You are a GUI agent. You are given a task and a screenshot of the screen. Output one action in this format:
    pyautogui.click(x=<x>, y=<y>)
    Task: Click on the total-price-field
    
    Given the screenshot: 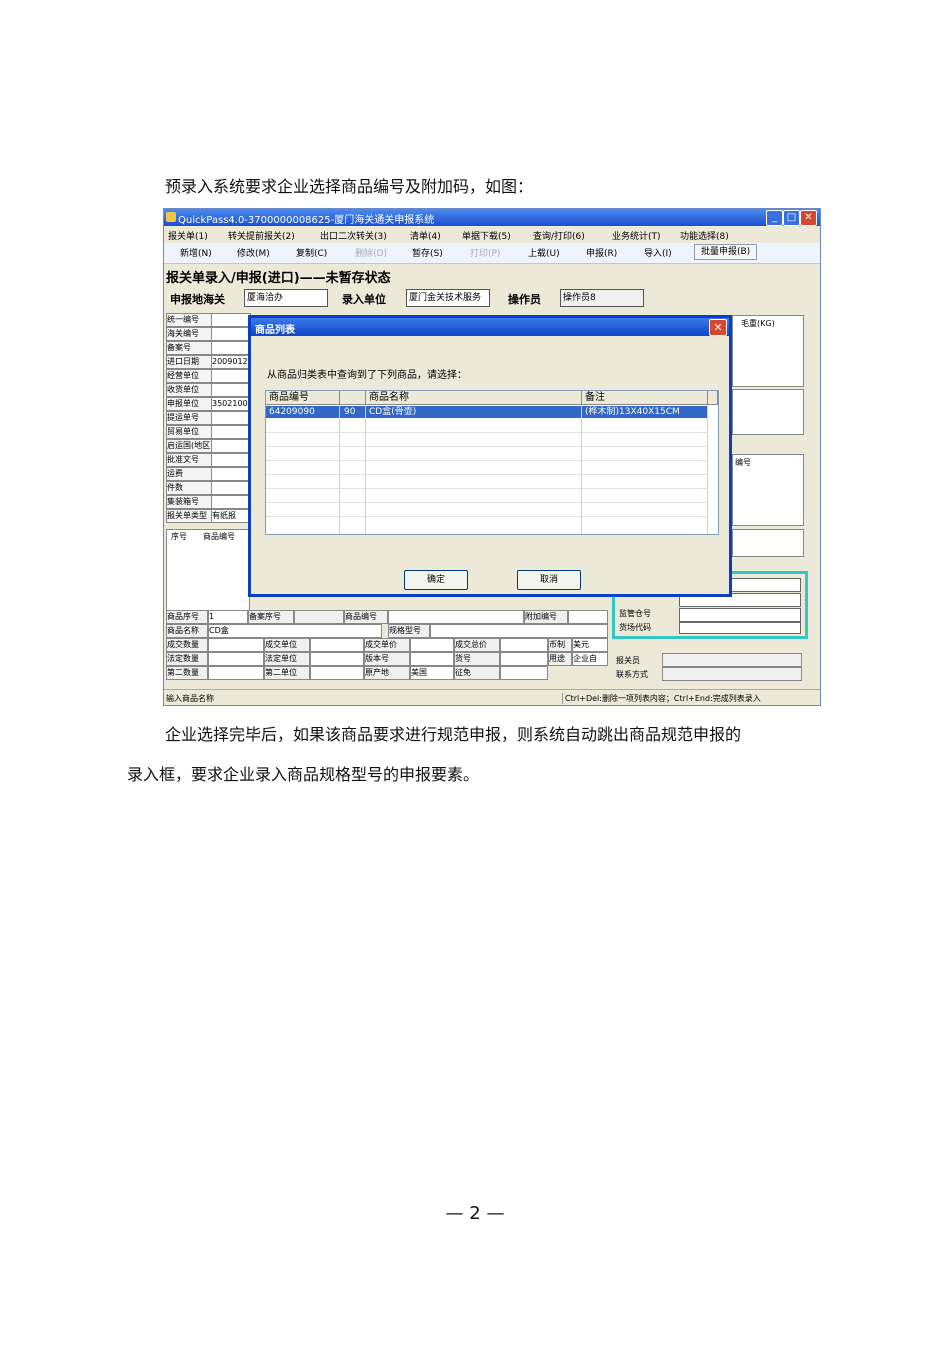 What is the action you would take?
    pyautogui.click(x=524, y=645)
    